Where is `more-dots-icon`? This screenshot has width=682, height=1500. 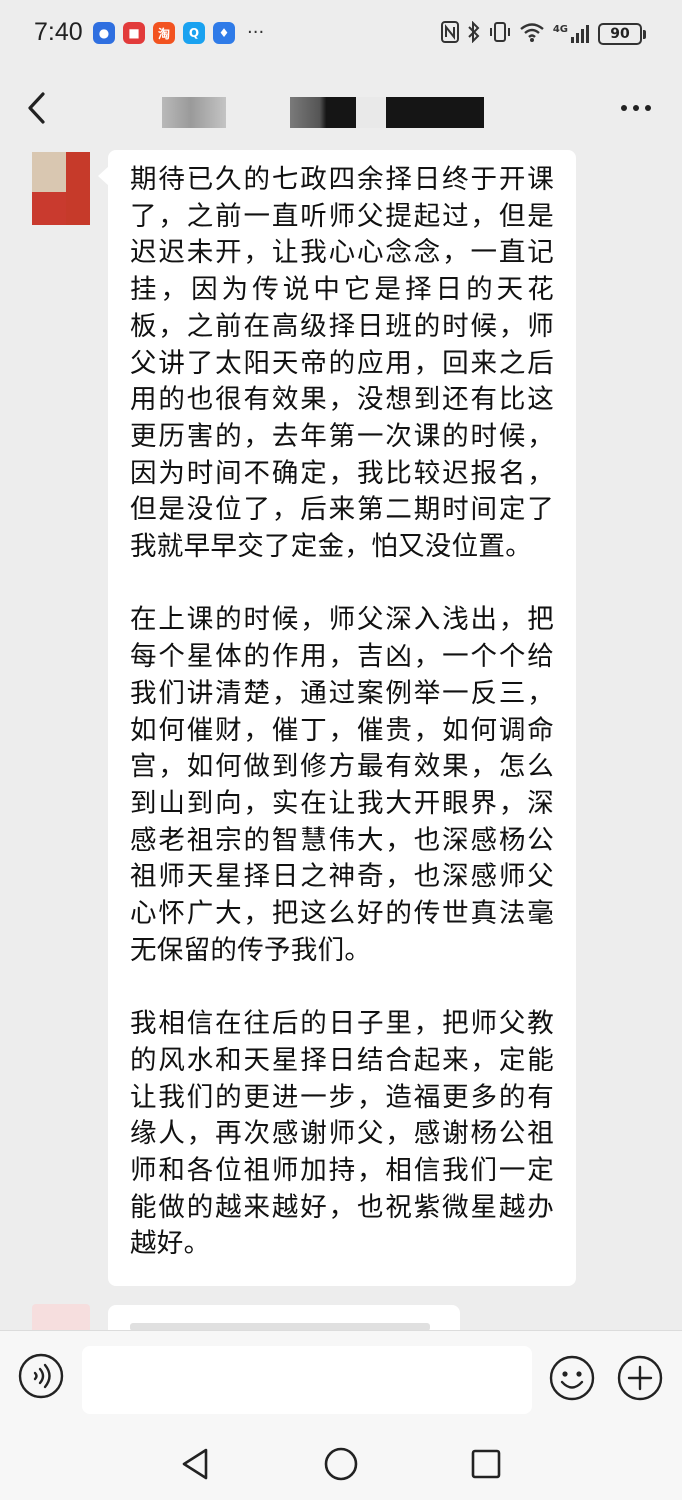 more-dots-icon is located at coordinates (636, 108).